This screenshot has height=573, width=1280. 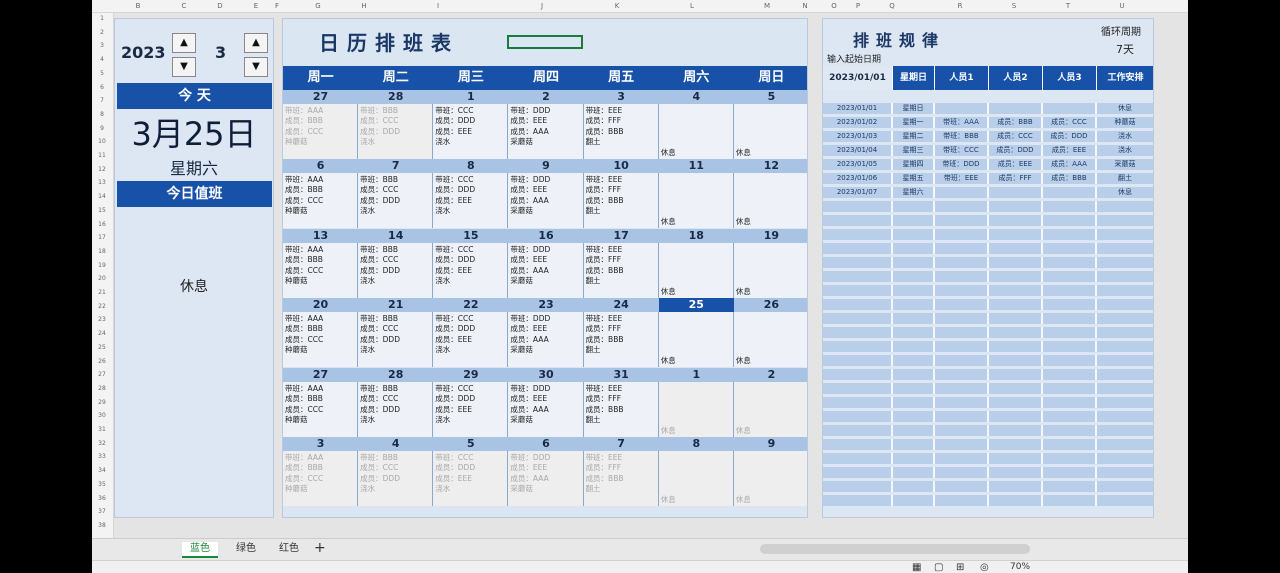 What do you see at coordinates (988, 150) in the screenshot?
I see `rules-row: 2023/01/04 星期三 带班：CCC 成员：DDD 成员：EEE 浇水` at bounding box center [988, 150].